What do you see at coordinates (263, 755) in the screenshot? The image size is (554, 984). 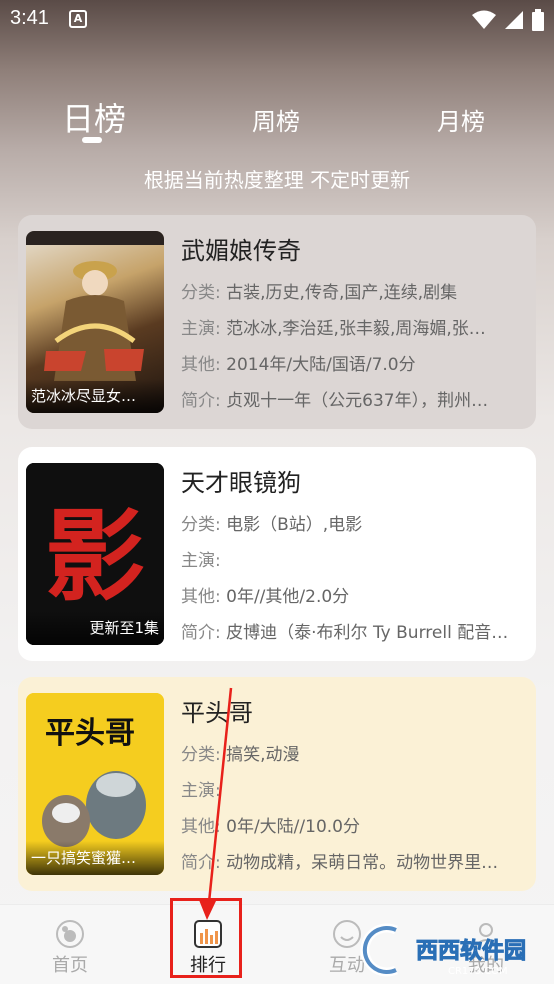 I see `category-value: 搞笑,动漫` at bounding box center [263, 755].